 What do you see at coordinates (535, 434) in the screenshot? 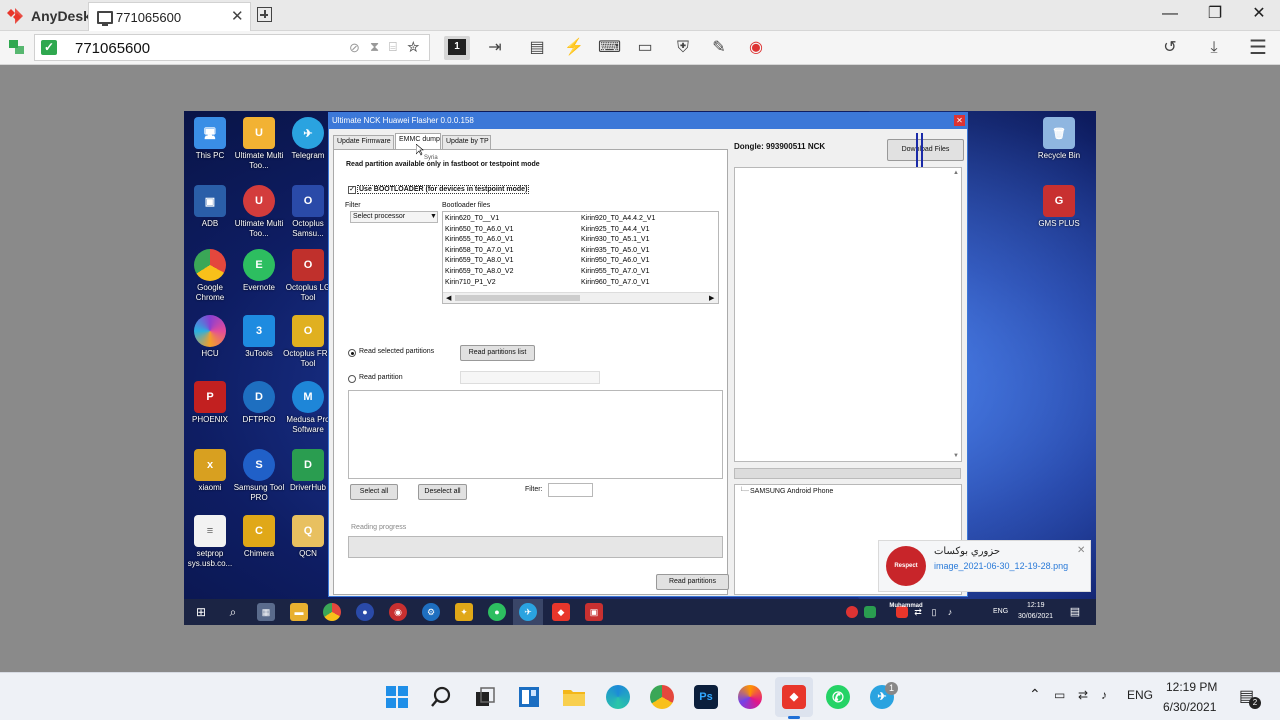
I see `partitions-list` at bounding box center [535, 434].